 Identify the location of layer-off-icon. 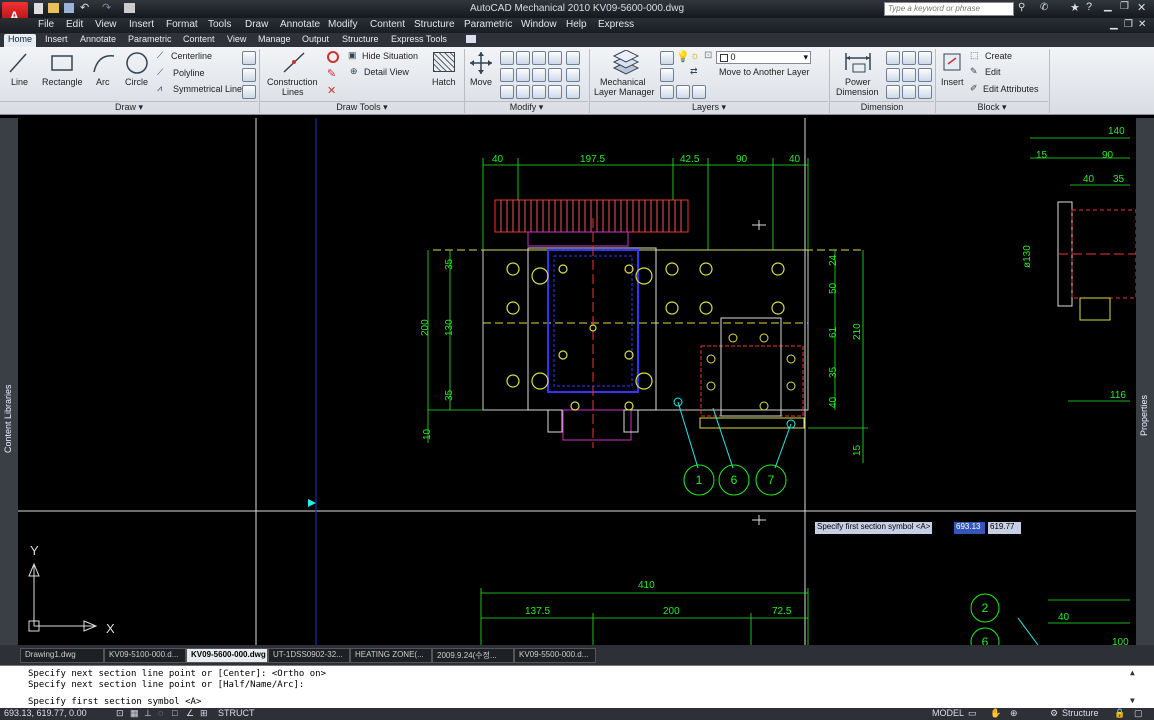
(683, 92).